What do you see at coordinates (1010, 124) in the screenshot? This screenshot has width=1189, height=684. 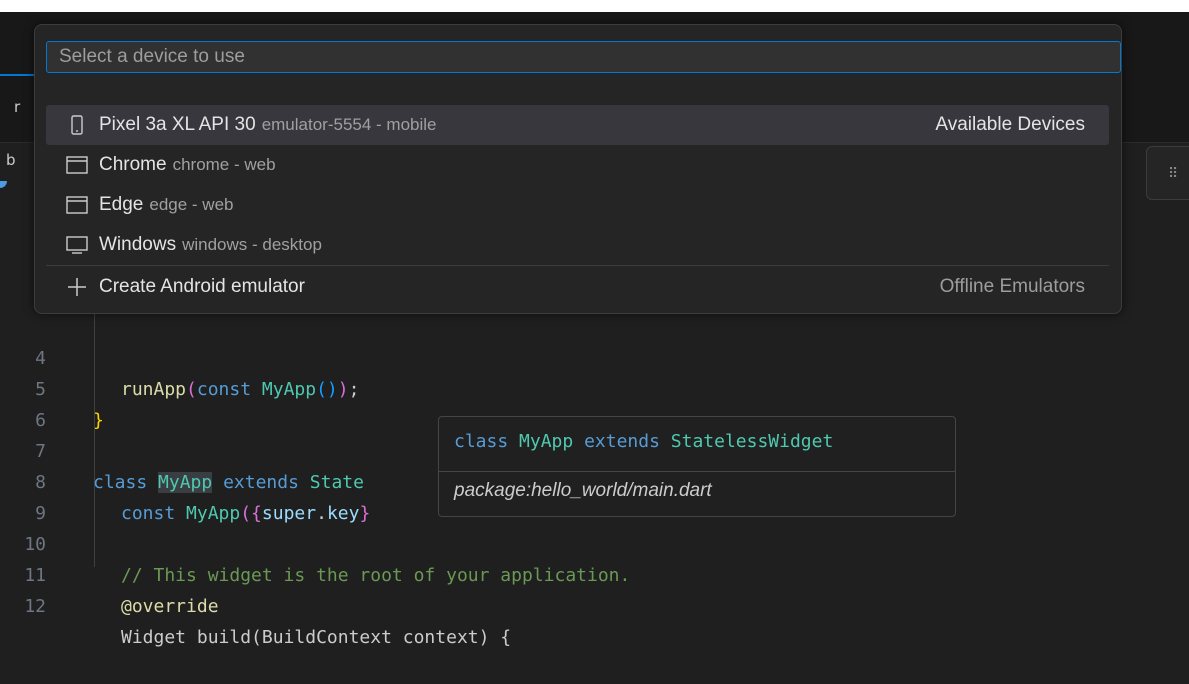 I see `group-label-available: Available Devices` at bounding box center [1010, 124].